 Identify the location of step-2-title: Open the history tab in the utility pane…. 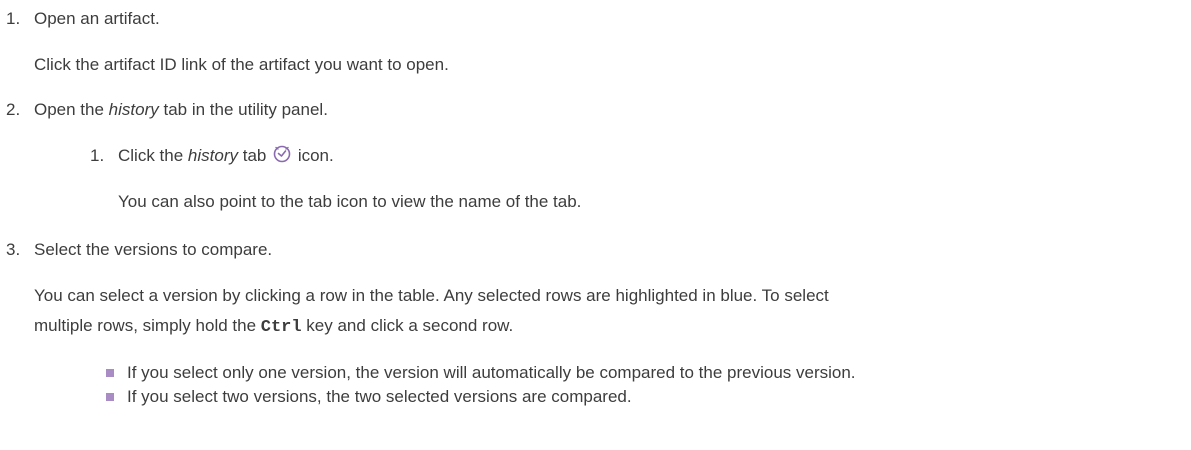
(181, 110).